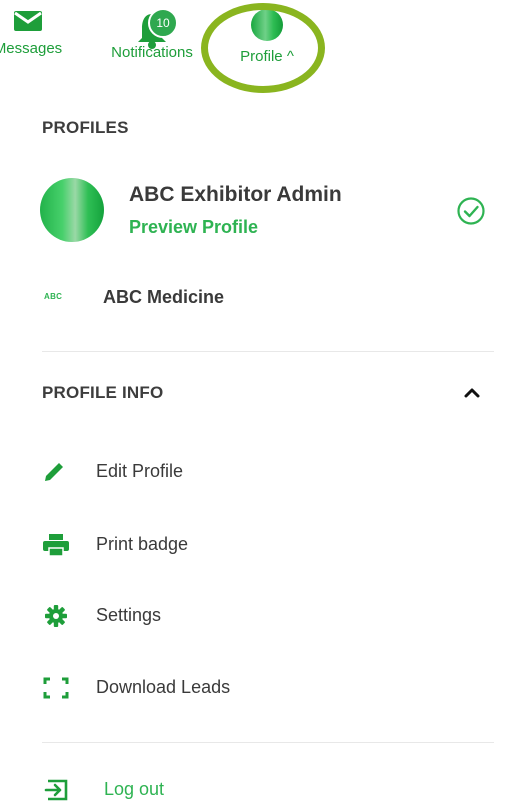 The width and height of the screenshot is (518, 808). Describe the element at coordinates (56, 688) in the screenshot. I see `frame-corners-icon` at that location.